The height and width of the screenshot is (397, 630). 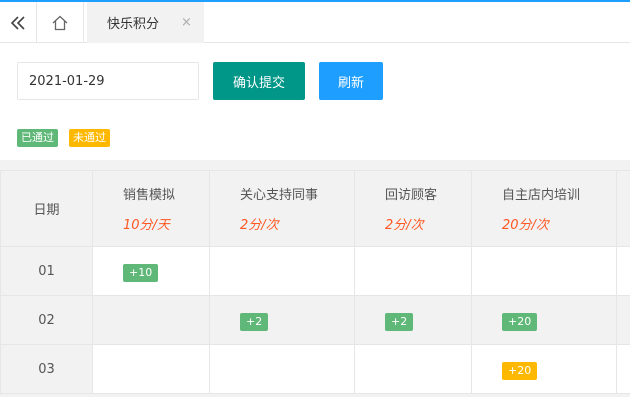 I want to click on column-header-overflow, so click(x=623, y=208).